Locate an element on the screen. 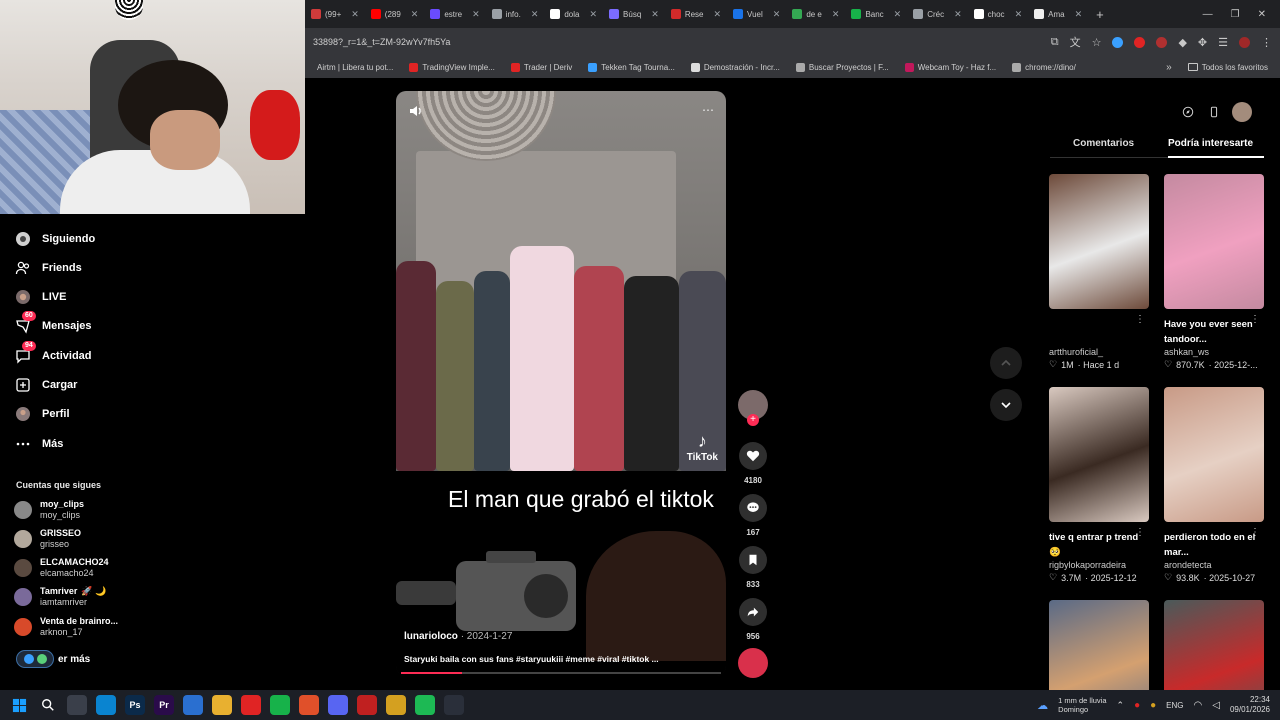  browser-tab: info. ✕ is located at coordinates (515, 14).